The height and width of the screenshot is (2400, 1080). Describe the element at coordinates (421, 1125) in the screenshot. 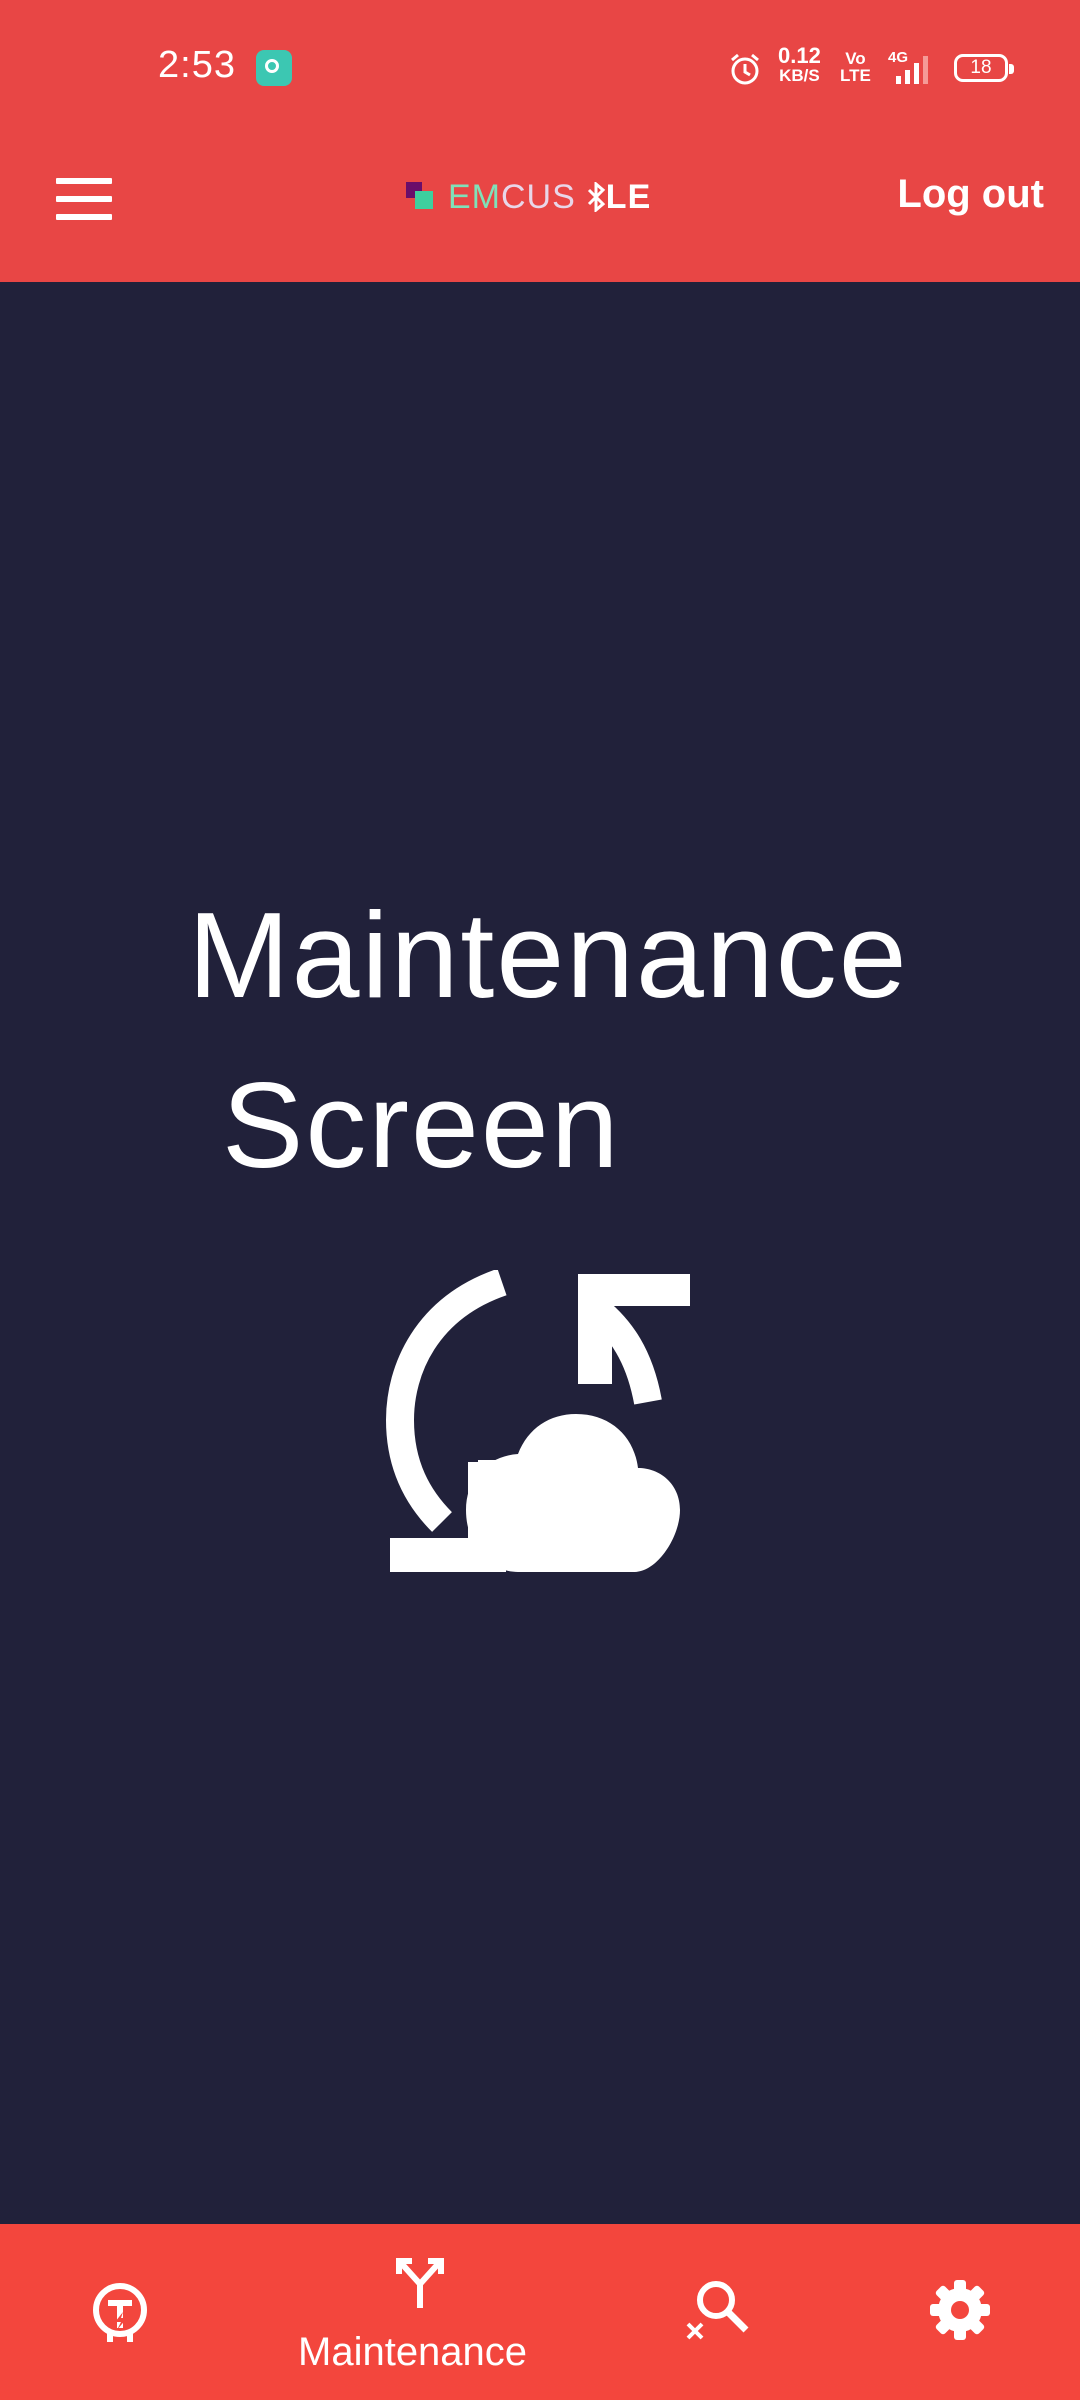

I see `title-line-2: Screen` at that location.